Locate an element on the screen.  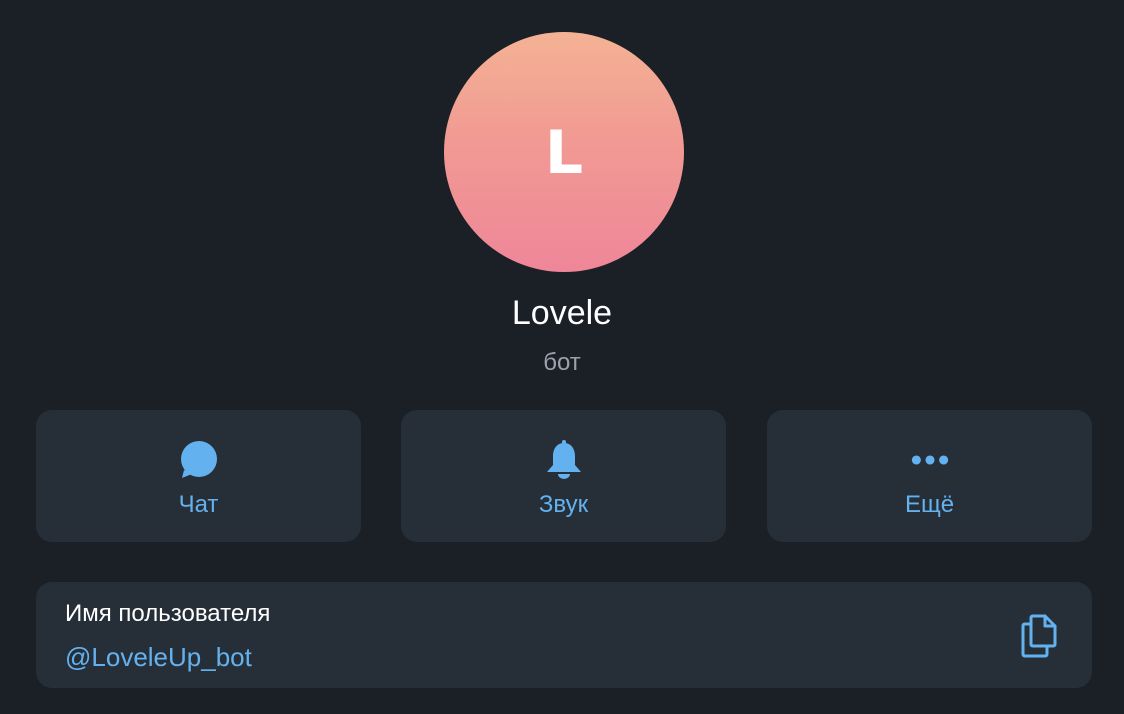
chat-button-label: Чат is located at coordinates (198, 504).